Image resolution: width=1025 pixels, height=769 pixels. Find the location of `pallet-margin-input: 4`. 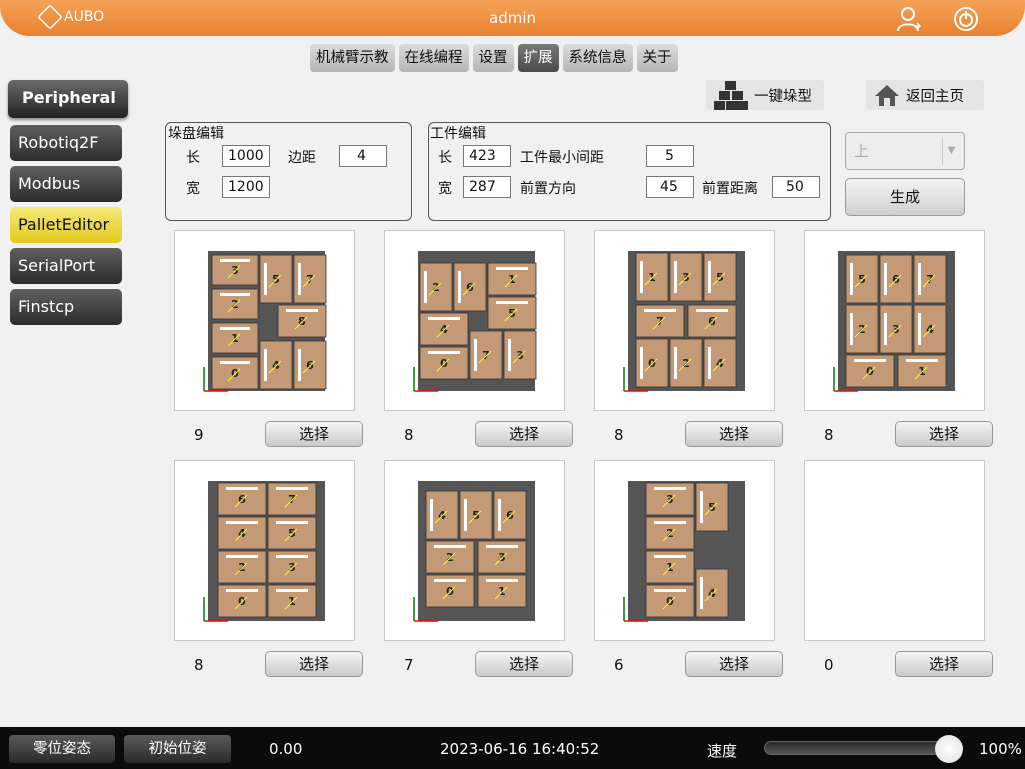

pallet-margin-input: 4 is located at coordinates (363, 156).